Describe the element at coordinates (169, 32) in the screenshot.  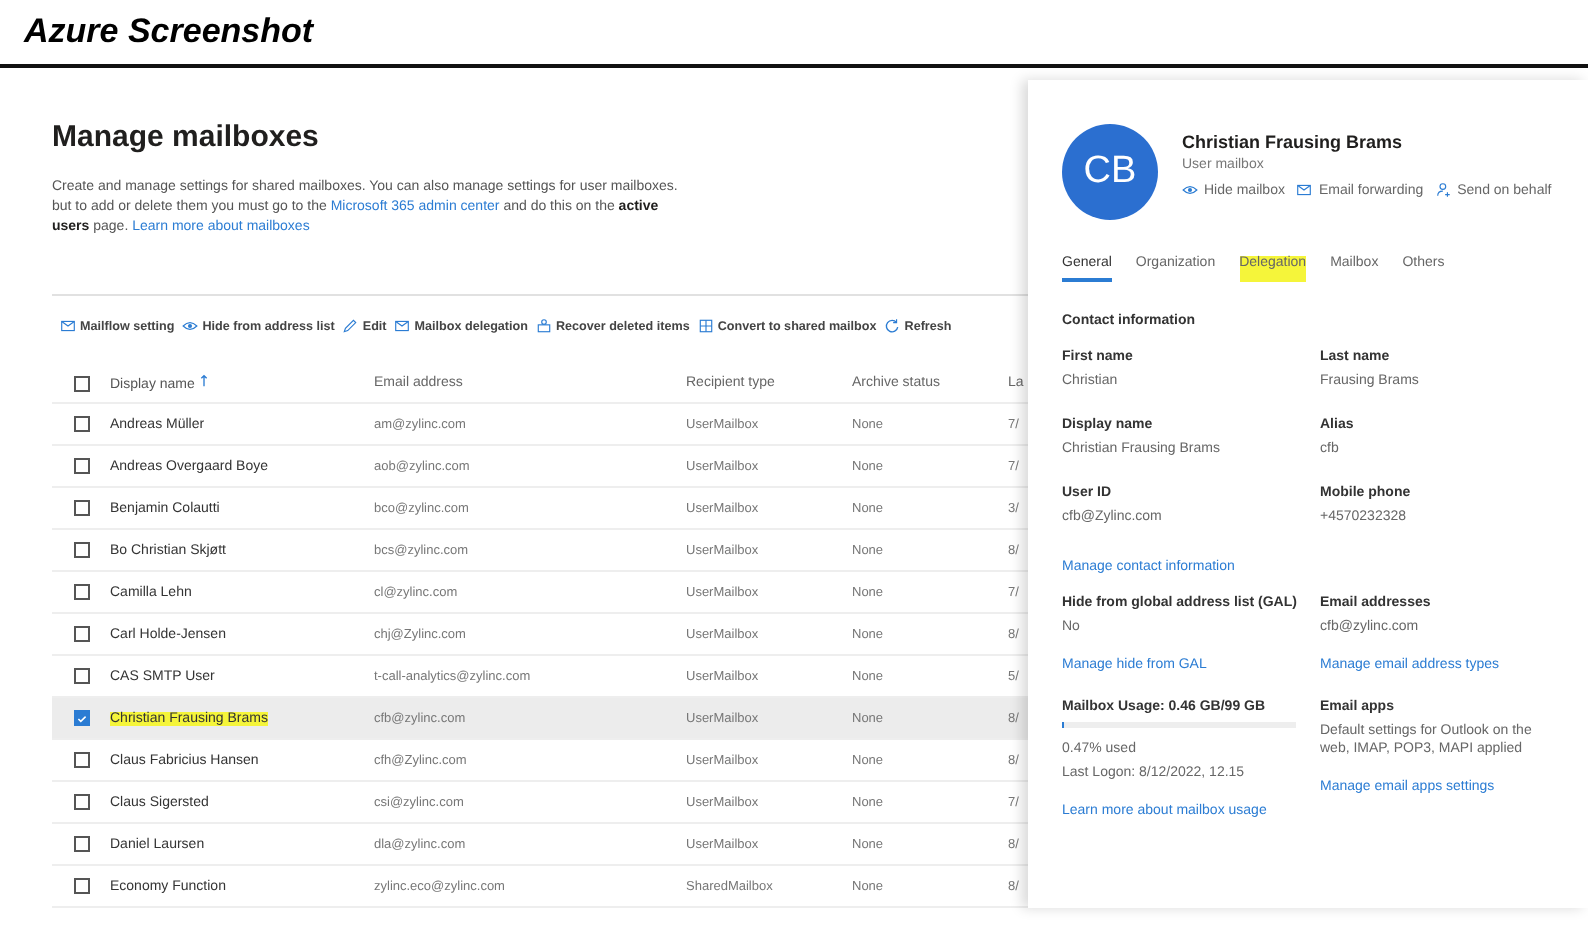
I see `screenshot-title: Azure Screenshot` at that location.